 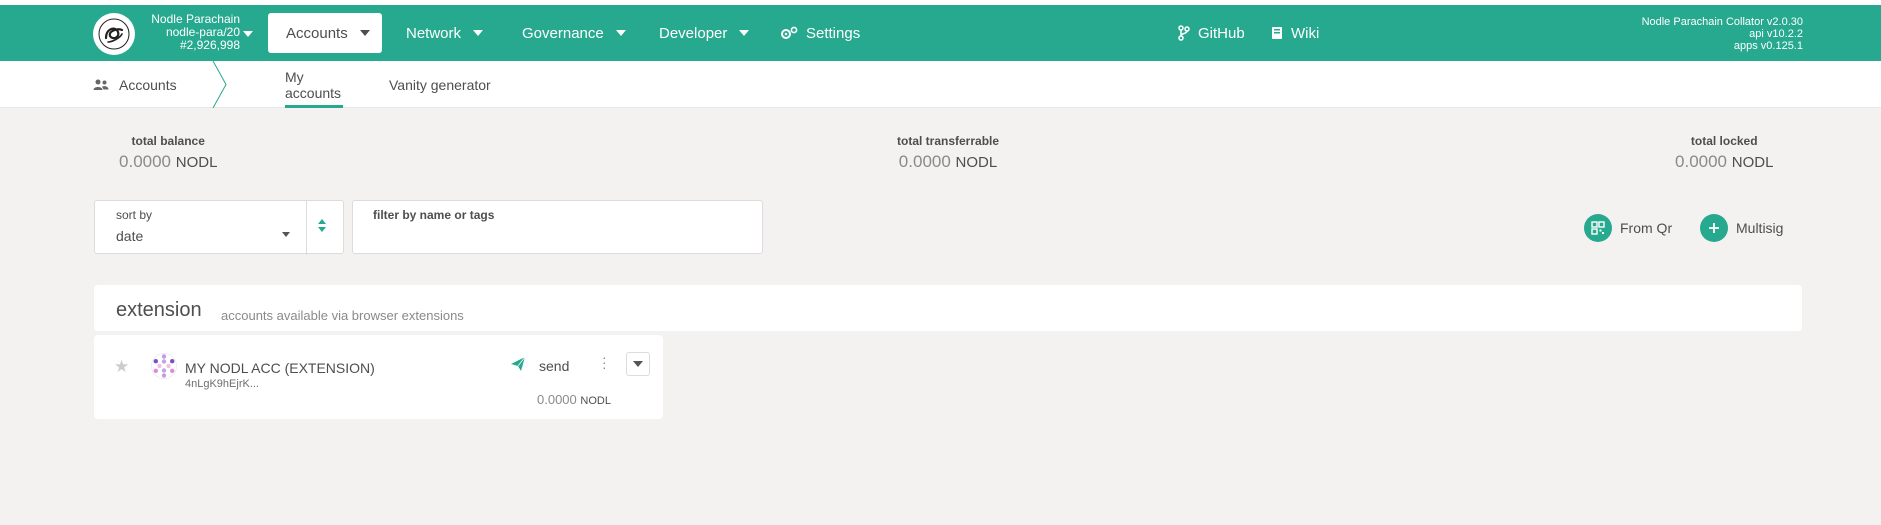 What do you see at coordinates (1277, 33) in the screenshot?
I see `book-icon` at bounding box center [1277, 33].